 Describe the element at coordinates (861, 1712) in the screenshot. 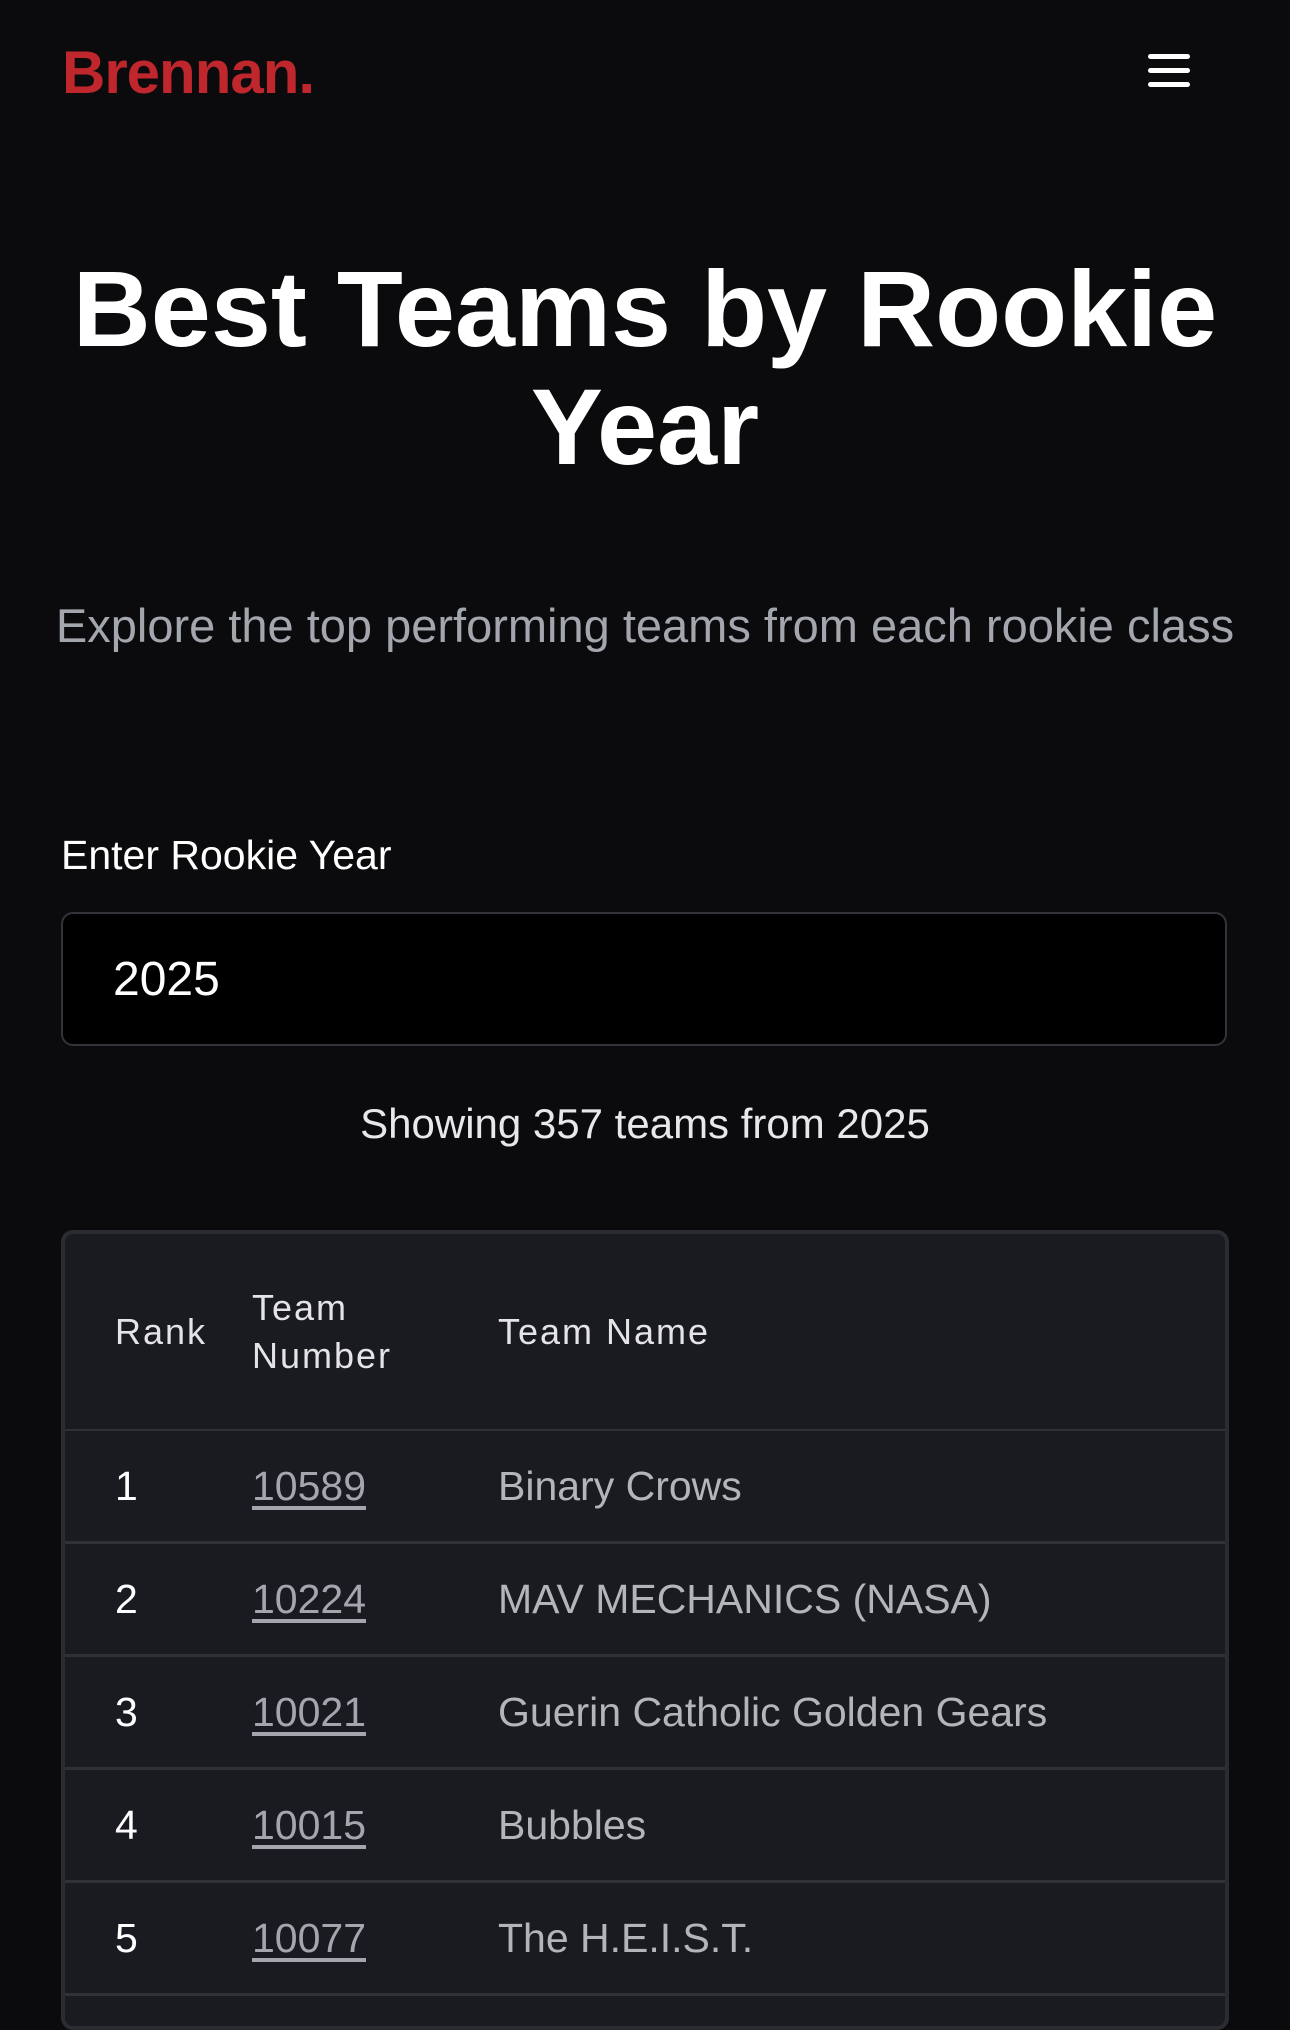

I see `team-name-cell: Guerin Catholic Golden Gears` at that location.